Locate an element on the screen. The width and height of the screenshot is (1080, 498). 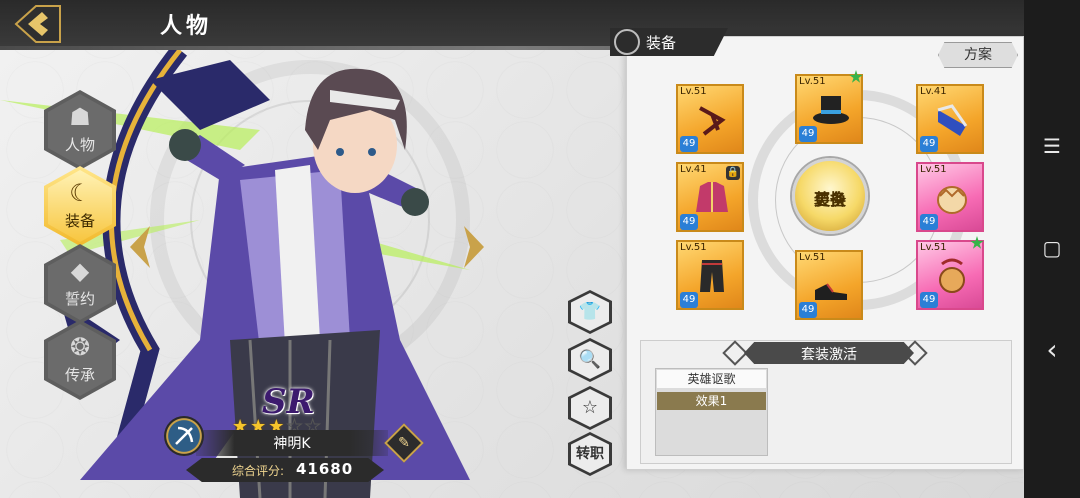
charm-icon is located at coordinates (952, 275).